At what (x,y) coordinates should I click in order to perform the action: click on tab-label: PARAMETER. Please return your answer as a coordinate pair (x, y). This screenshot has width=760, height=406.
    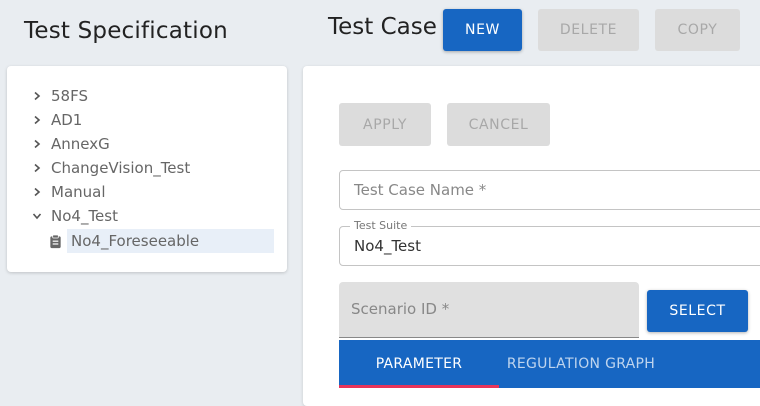
    Looking at the image, I should click on (419, 364).